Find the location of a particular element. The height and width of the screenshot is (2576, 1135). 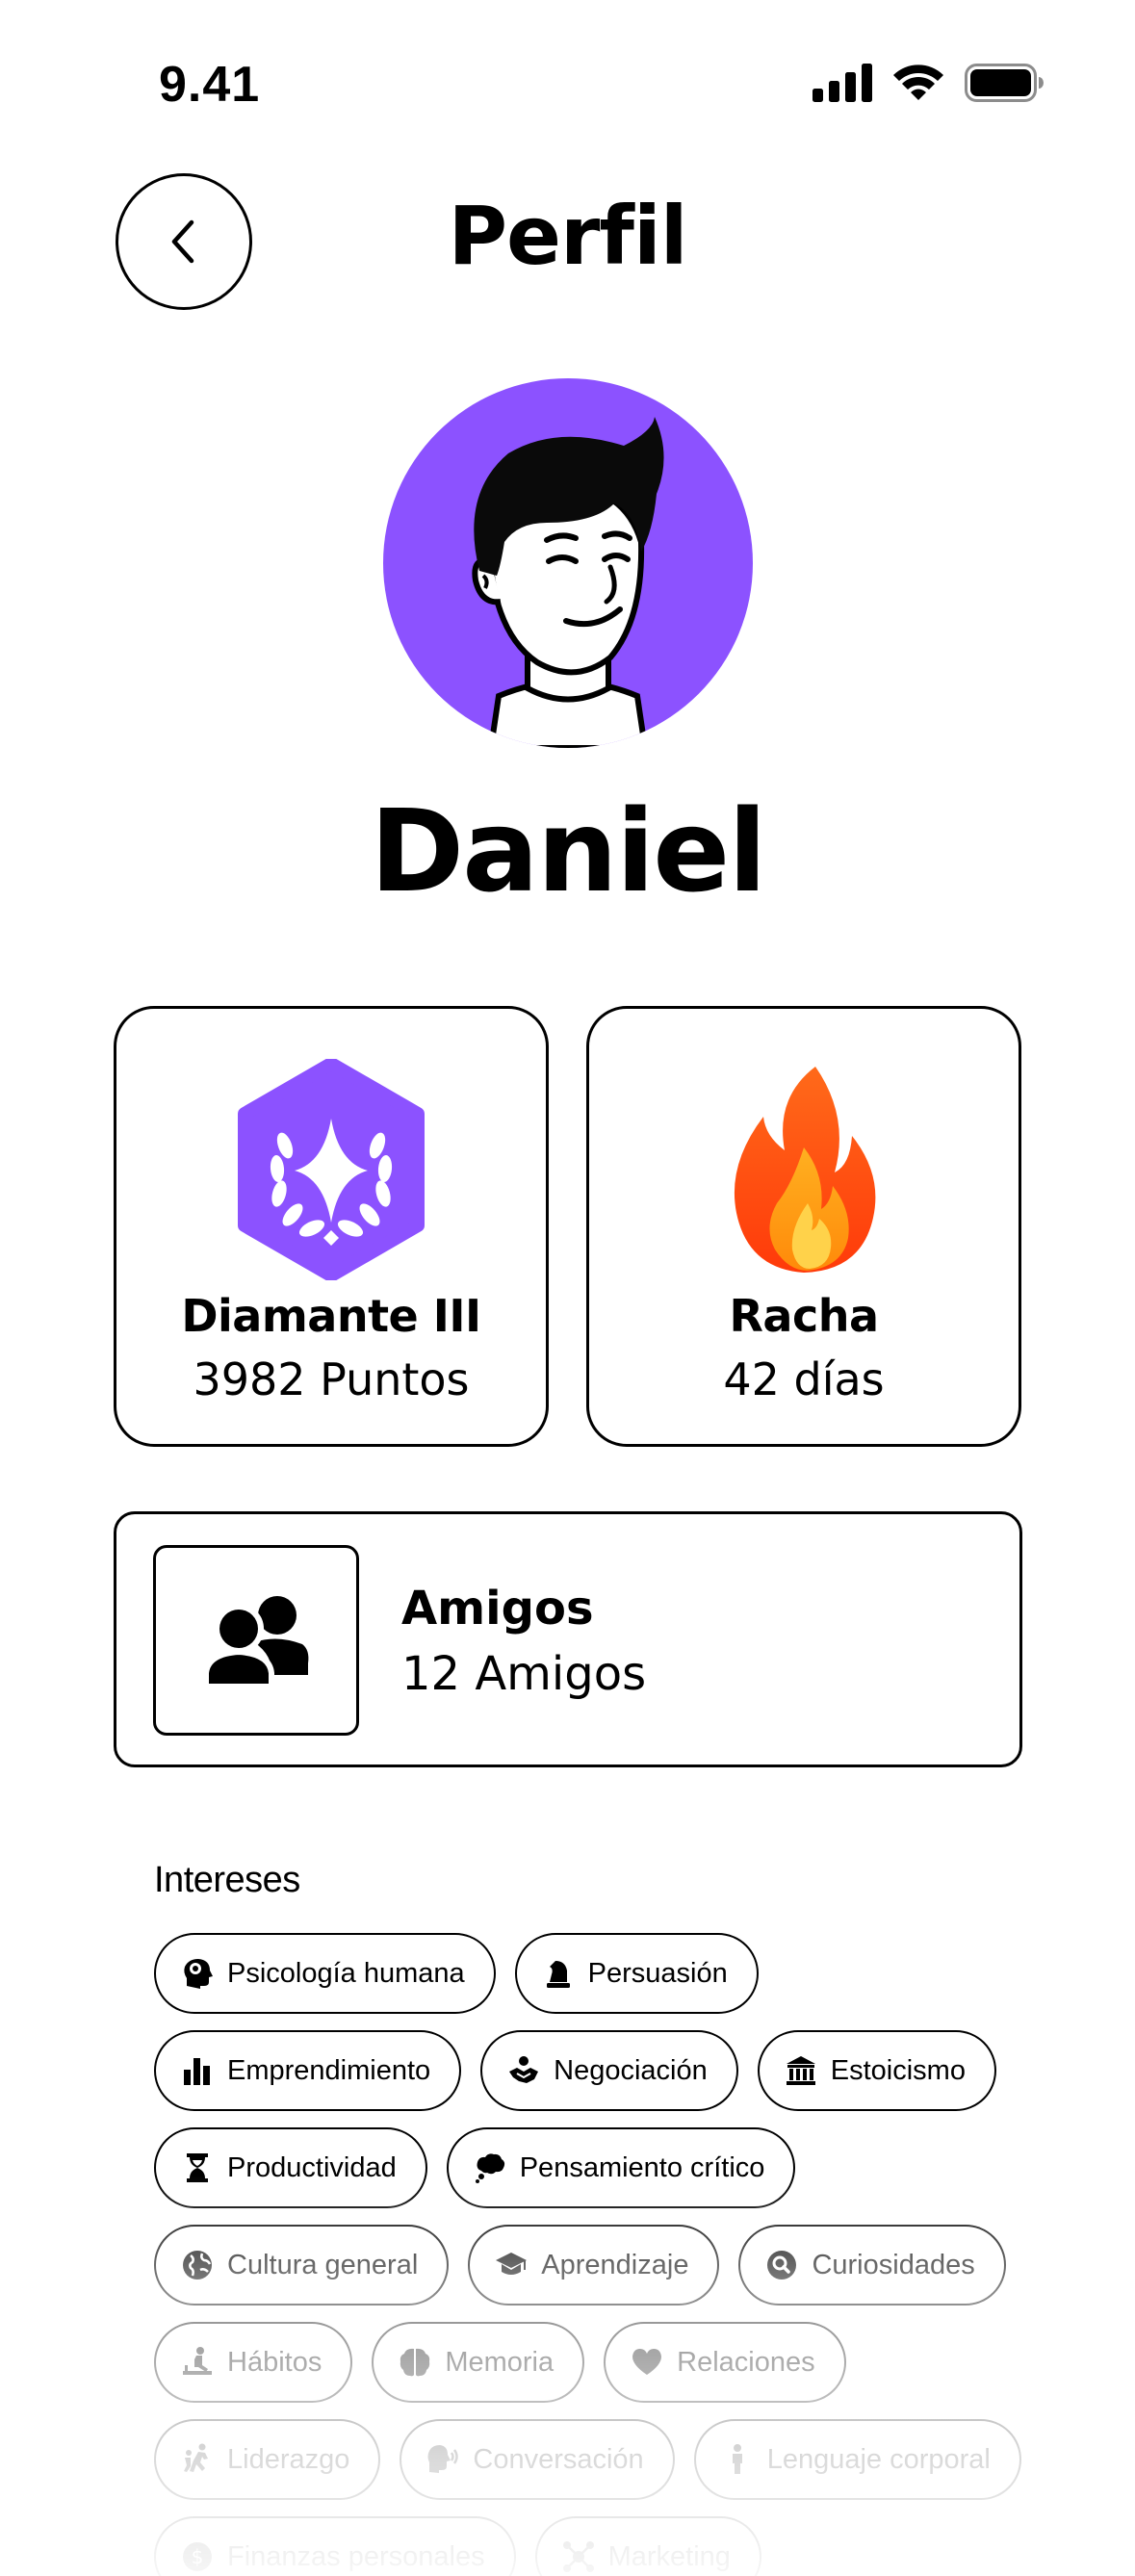

chip-conversacion: Conversación is located at coordinates (537, 2459).